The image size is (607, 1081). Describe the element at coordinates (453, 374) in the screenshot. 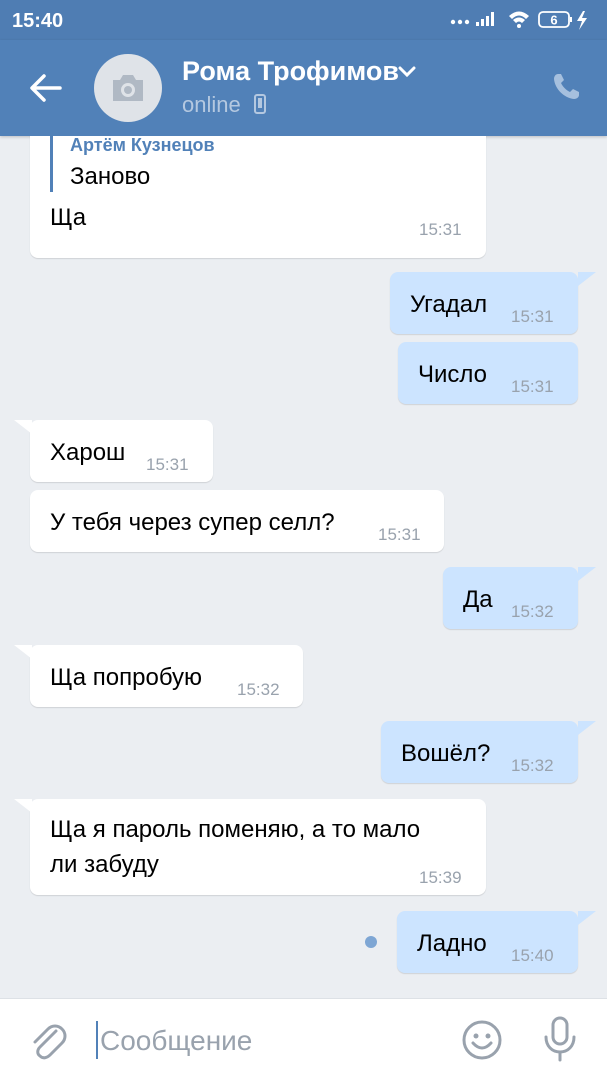

I see `message-text: Число` at that location.